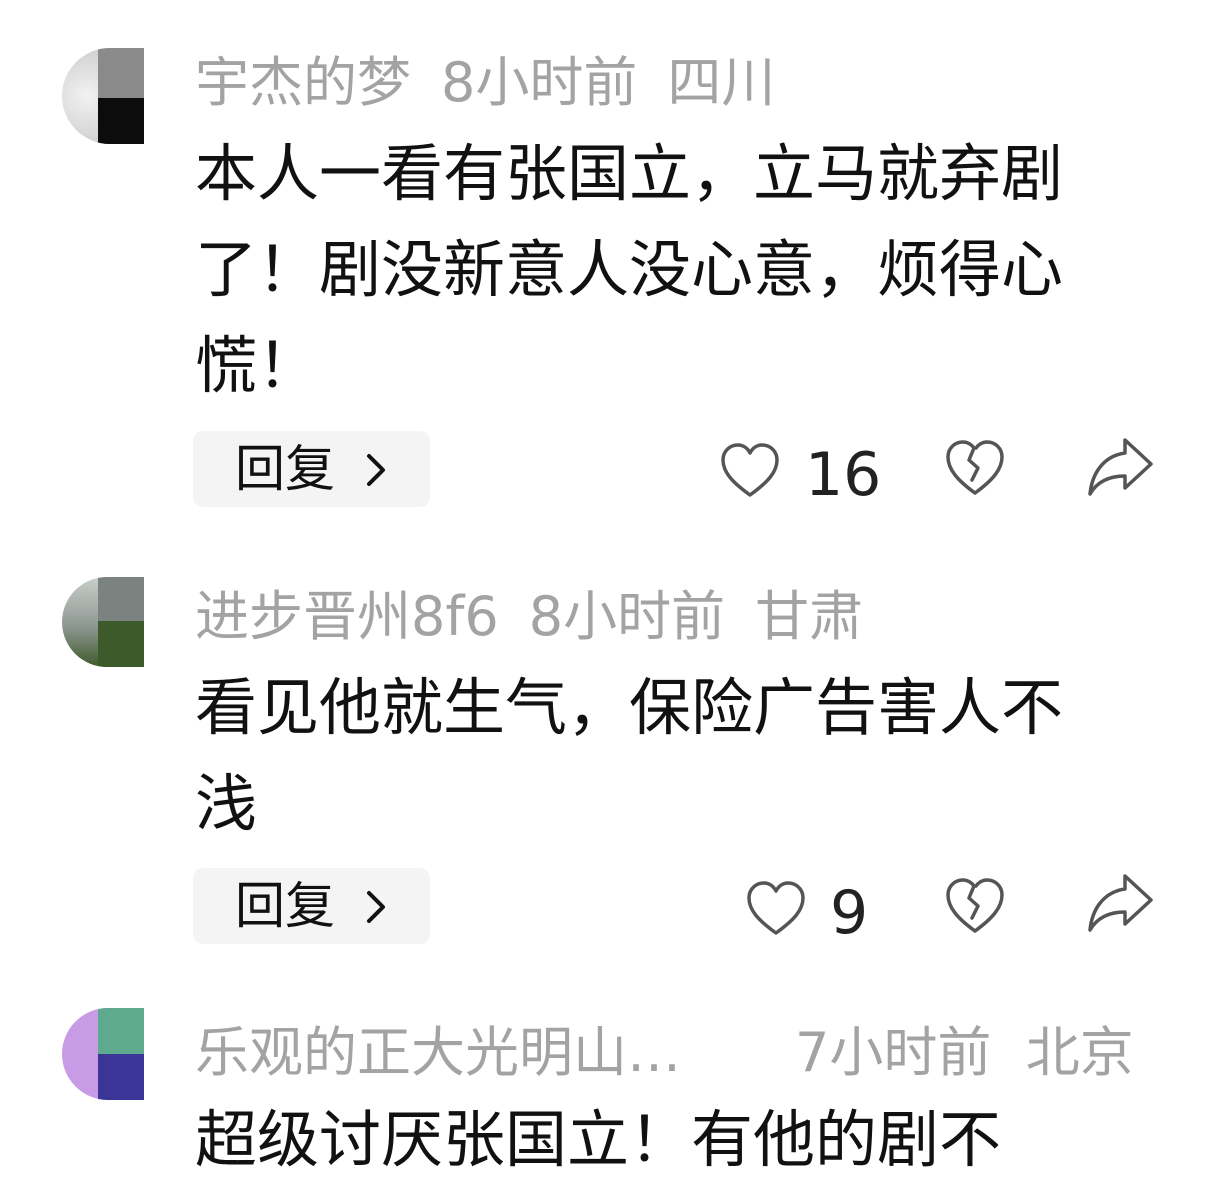 Image resolution: width=1220 pixels, height=1188 pixels. I want to click on comment-meta: 宇杰的梦 8小时前 四川, so click(485, 83).